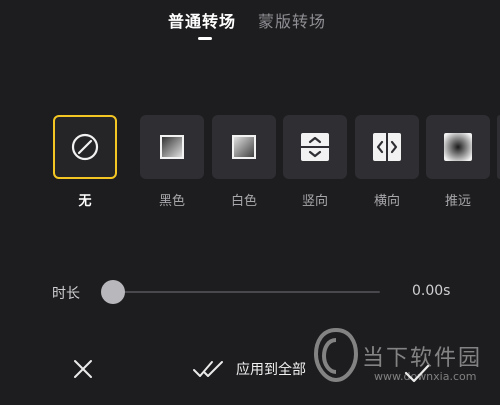  I want to click on transition-push-out: 推远, so click(458, 162).